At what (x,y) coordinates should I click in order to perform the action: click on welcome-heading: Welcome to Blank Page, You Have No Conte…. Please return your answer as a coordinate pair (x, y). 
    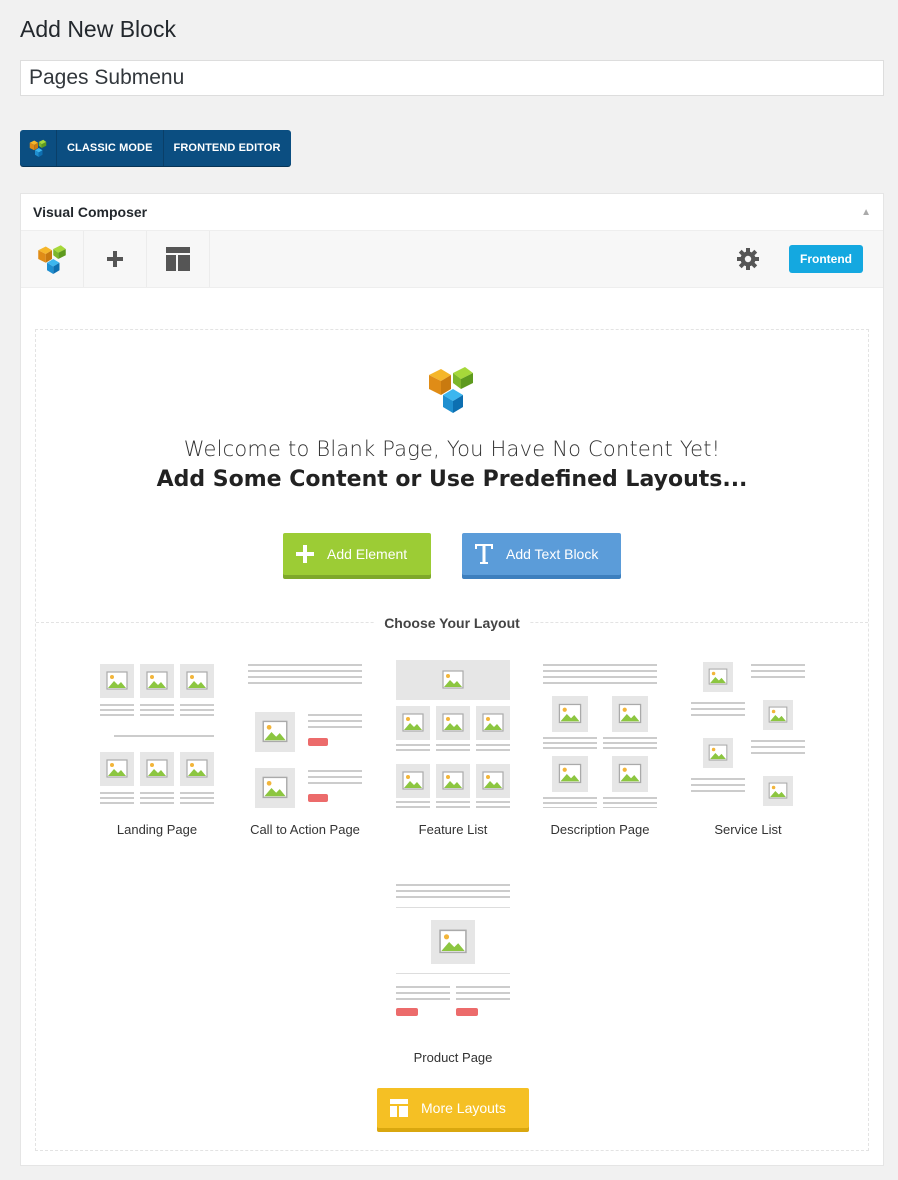
    Looking at the image, I should click on (452, 449).